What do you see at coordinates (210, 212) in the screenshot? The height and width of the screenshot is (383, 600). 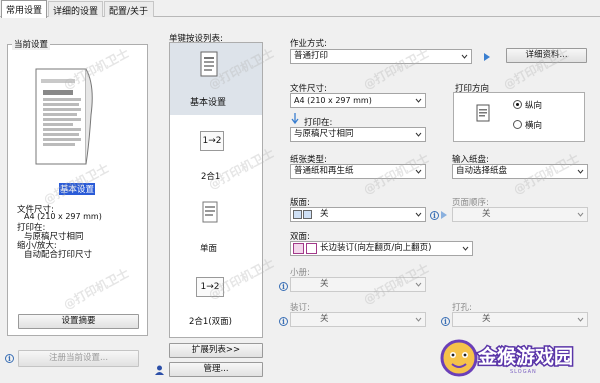 I see `single-side-icon` at bounding box center [210, 212].